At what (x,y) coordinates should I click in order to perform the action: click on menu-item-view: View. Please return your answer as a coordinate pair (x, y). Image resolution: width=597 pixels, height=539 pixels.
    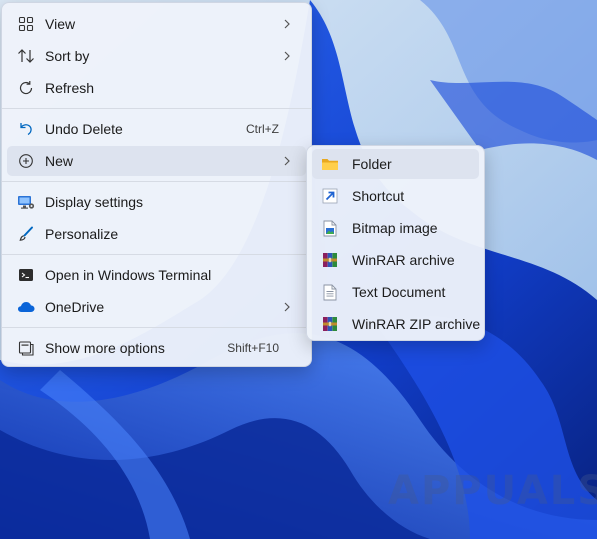
    Looking at the image, I should click on (156, 24).